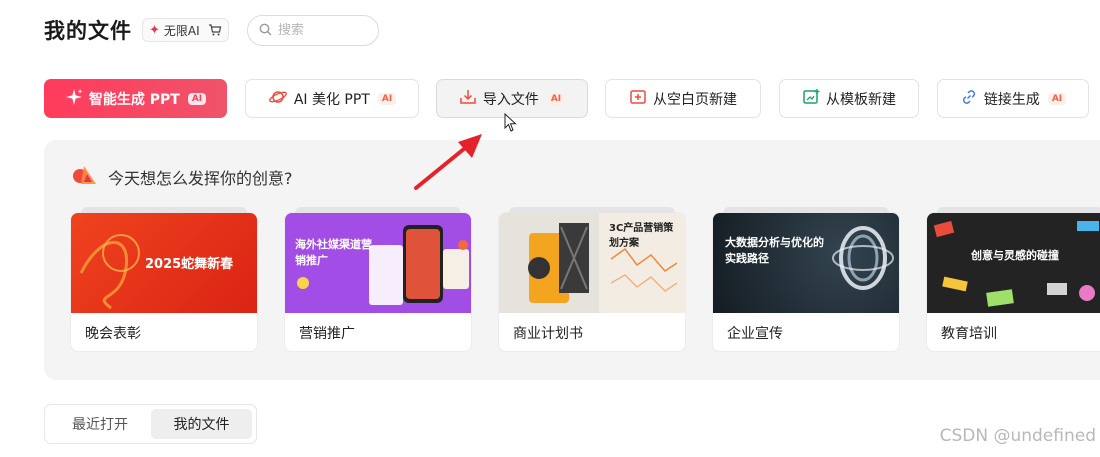 The image size is (1100, 457). I want to click on search-icon, so click(265, 30).